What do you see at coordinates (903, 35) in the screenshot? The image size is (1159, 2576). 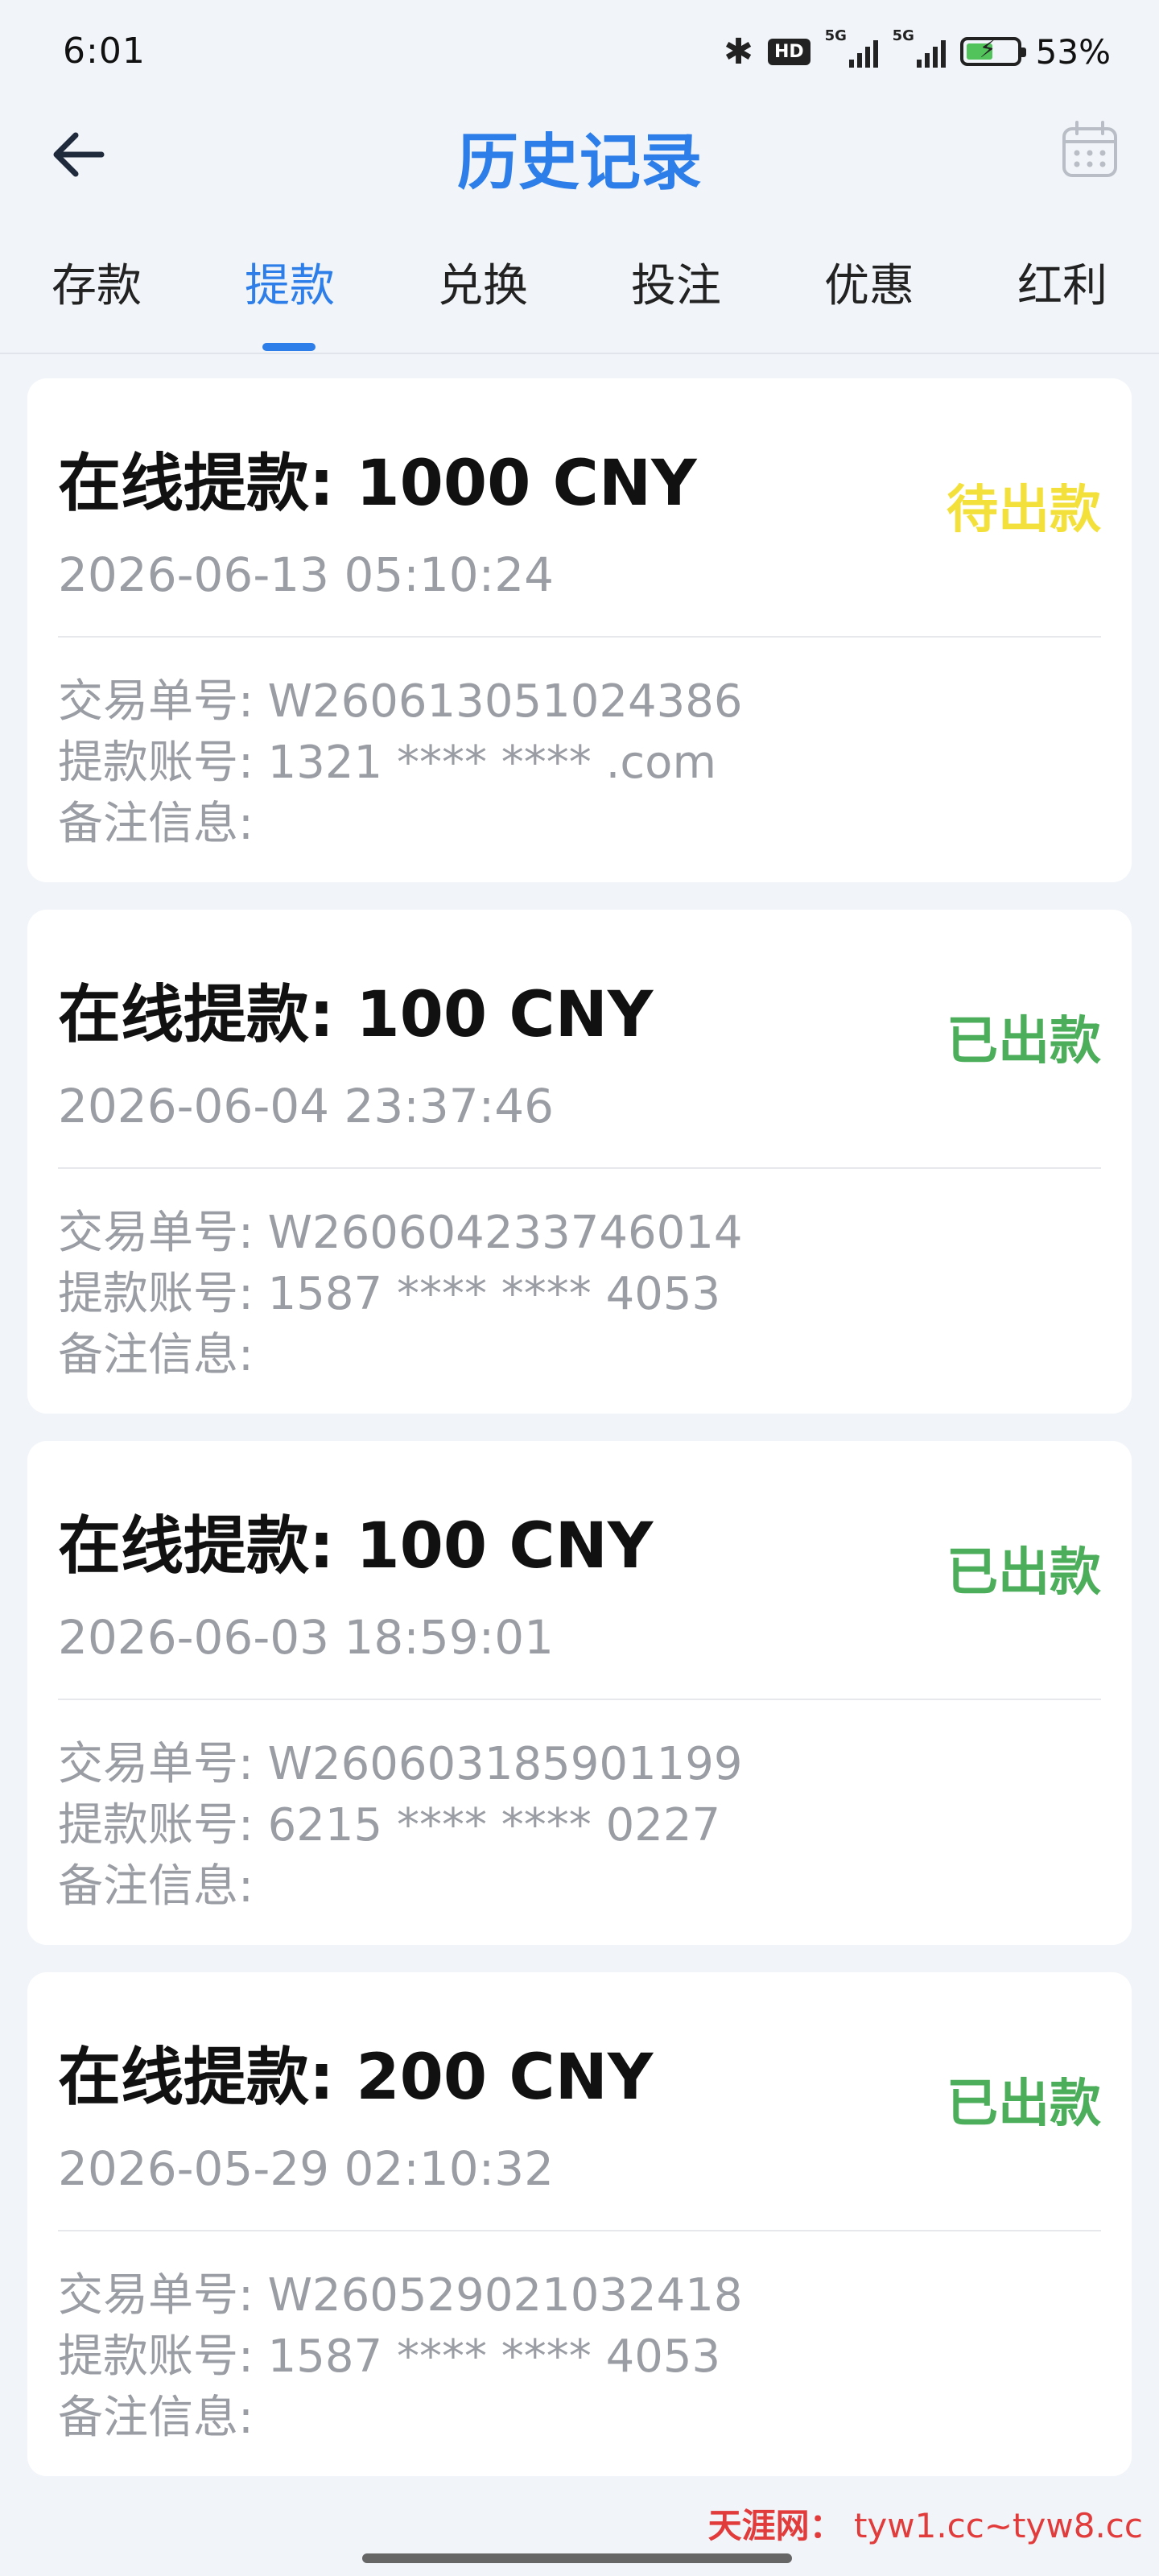 I see `network-type-label-2: 5G` at bounding box center [903, 35].